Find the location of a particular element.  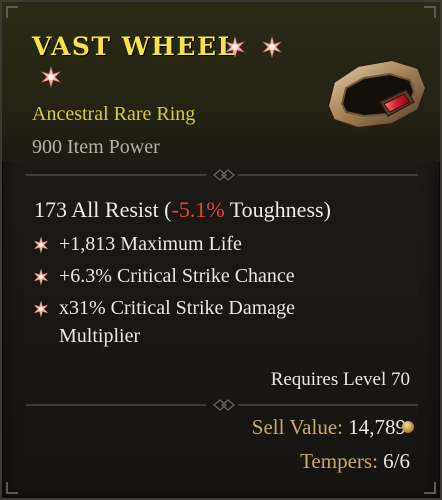

item-power: 900 Item Power is located at coordinates (96, 147).